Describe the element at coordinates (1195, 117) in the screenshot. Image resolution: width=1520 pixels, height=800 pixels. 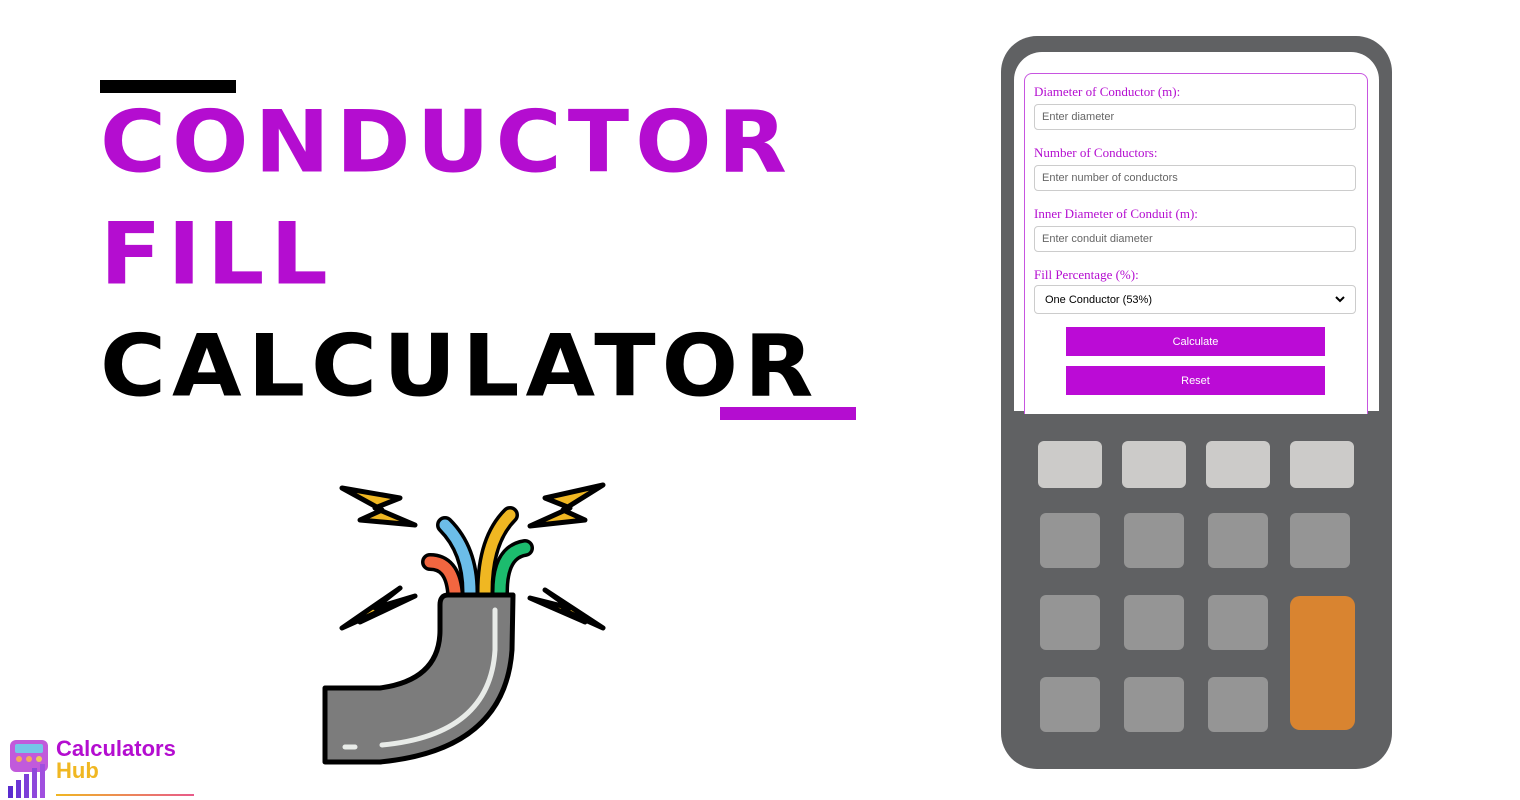
I see `diameter-input` at that location.